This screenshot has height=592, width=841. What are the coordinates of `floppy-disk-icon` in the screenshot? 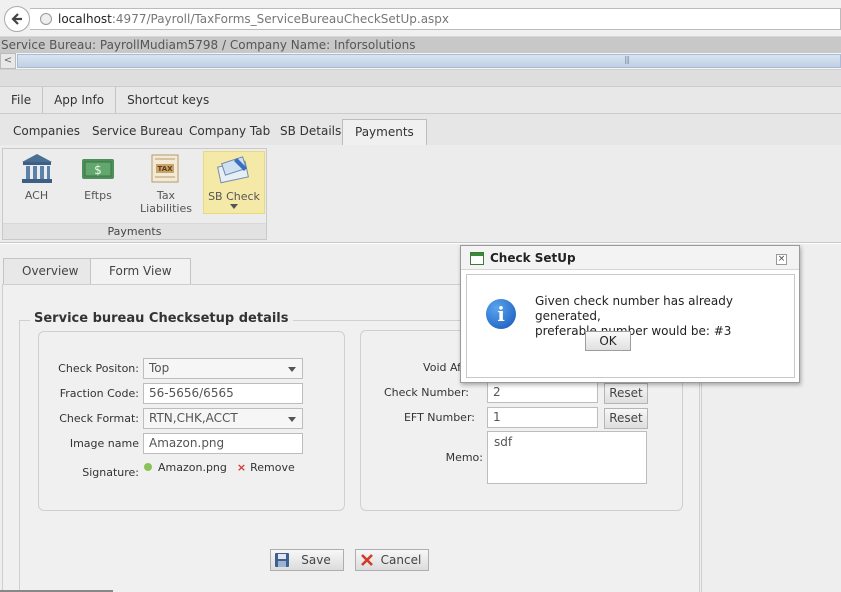 It's located at (282, 560).